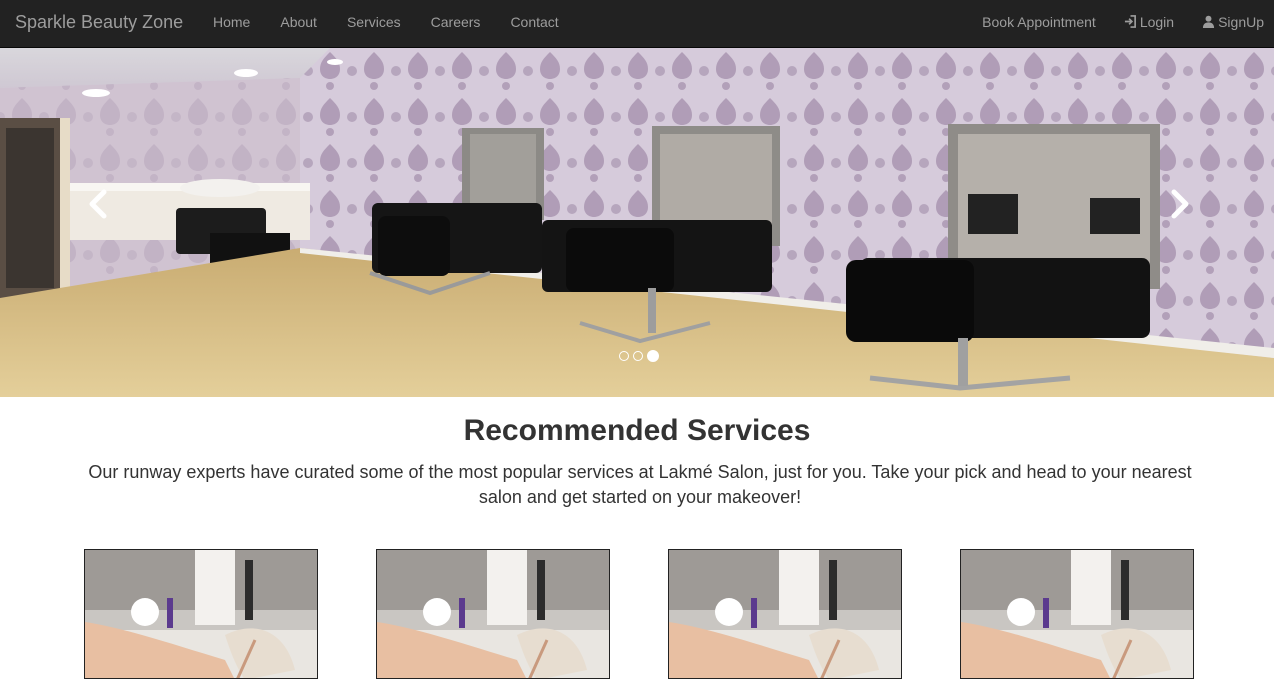 Image resolution: width=1274 pixels, height=679 pixels. I want to click on login-label: Login, so click(1157, 22).